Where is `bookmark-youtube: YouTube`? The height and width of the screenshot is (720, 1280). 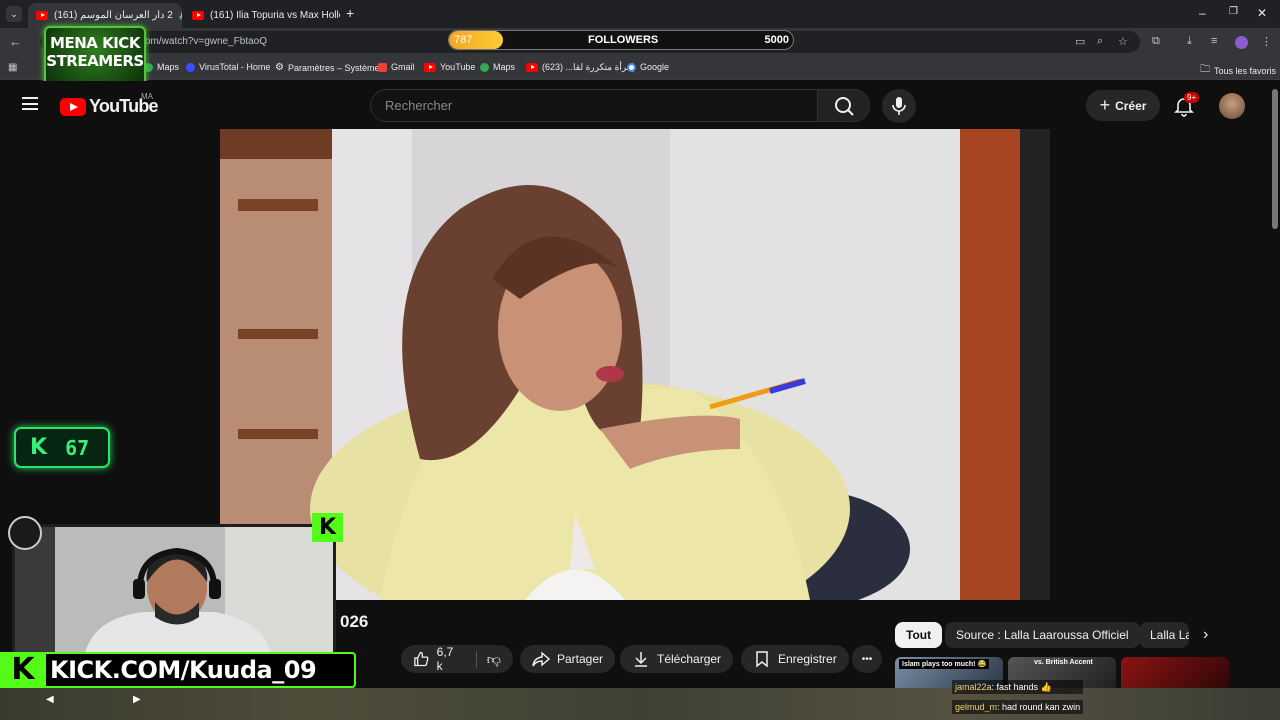
bookmark-youtube: YouTube is located at coordinates (449, 67).